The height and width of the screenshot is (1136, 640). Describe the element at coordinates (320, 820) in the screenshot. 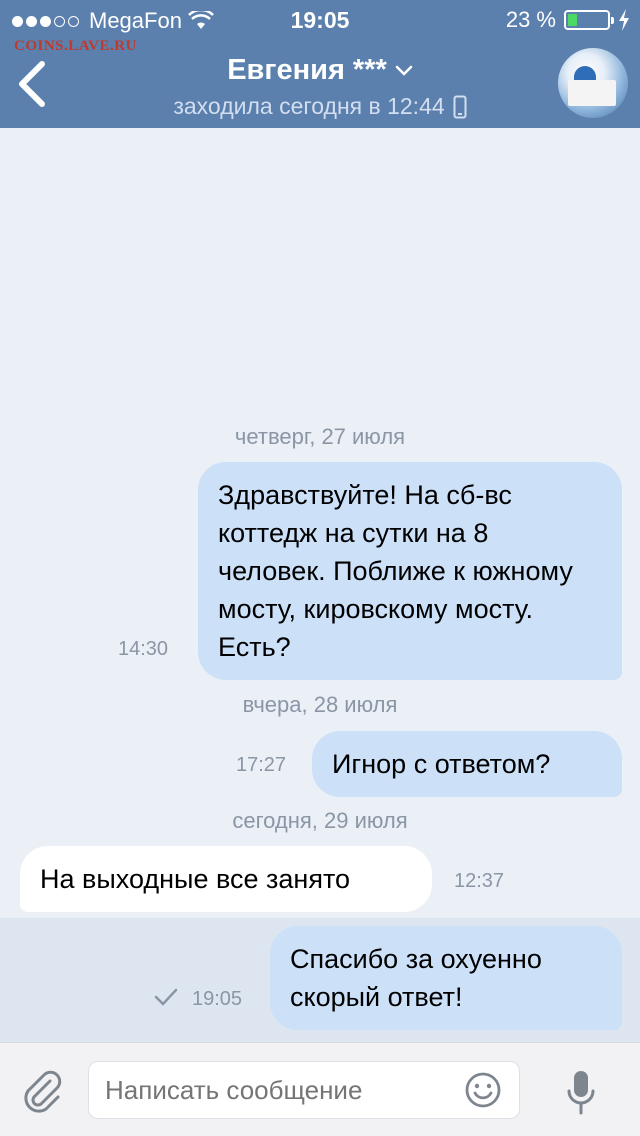

I see `date-separator: сегодня, 29 июля` at that location.